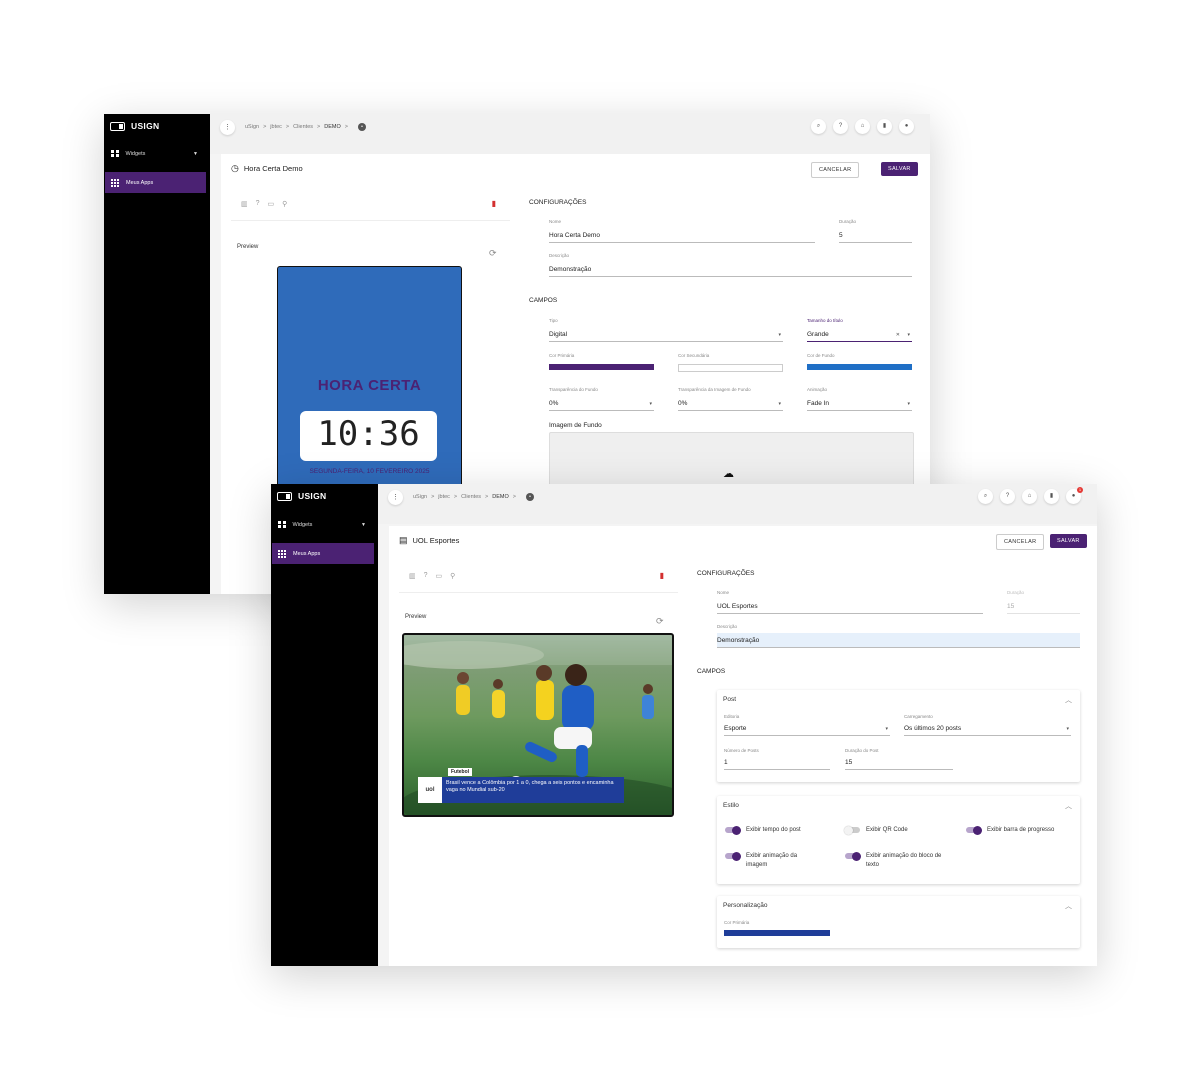 The width and height of the screenshot is (1202, 1080). I want to click on campos-heading: CAMPOS, so click(711, 671).